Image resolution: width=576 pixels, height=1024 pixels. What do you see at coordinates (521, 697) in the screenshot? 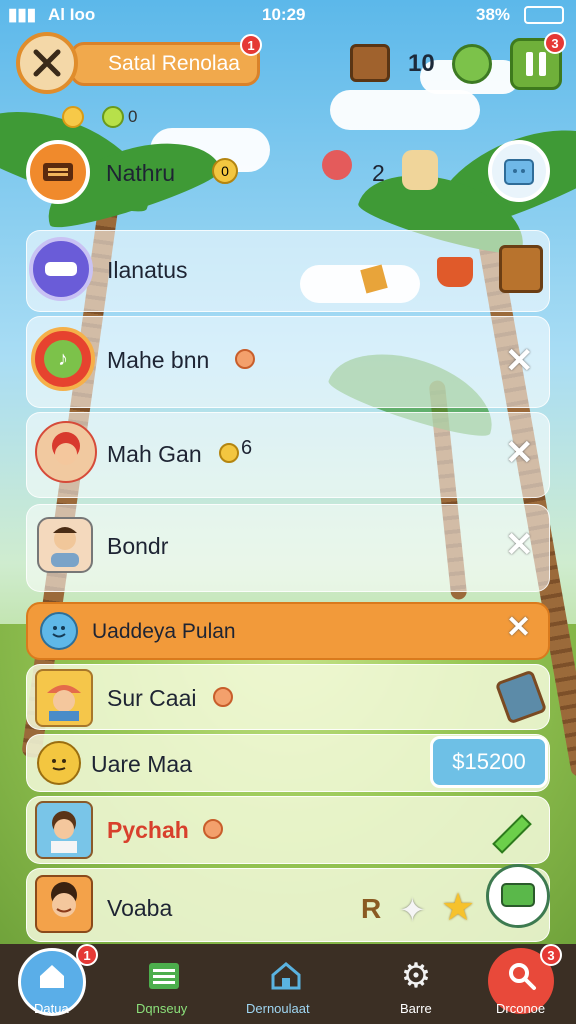
I see `hammer-icon` at bounding box center [521, 697].